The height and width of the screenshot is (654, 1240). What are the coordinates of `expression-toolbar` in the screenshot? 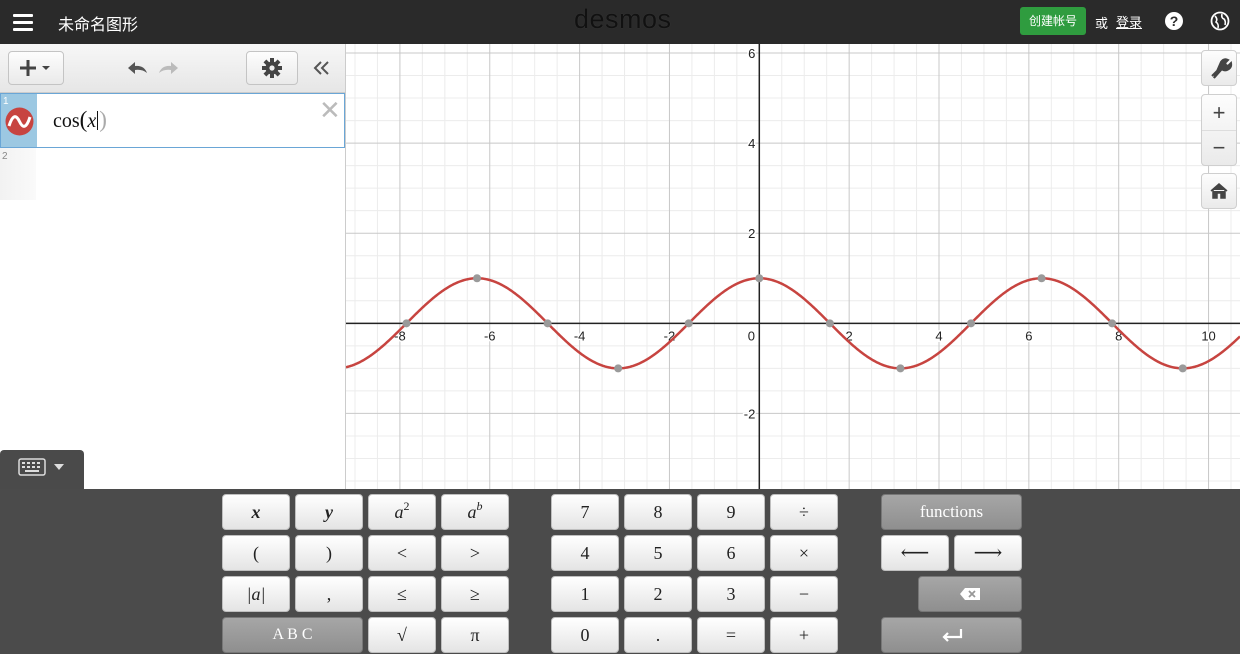 It's located at (172, 68).